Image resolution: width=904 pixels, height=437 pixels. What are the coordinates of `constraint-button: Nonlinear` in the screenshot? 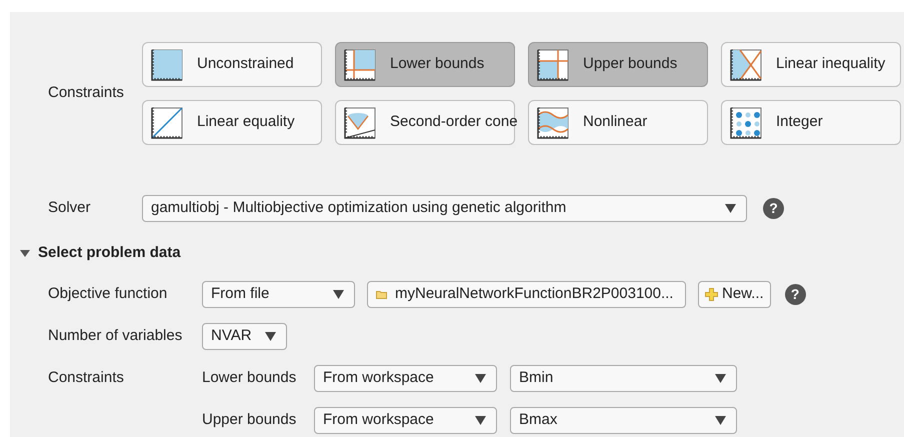 It's located at (618, 122).